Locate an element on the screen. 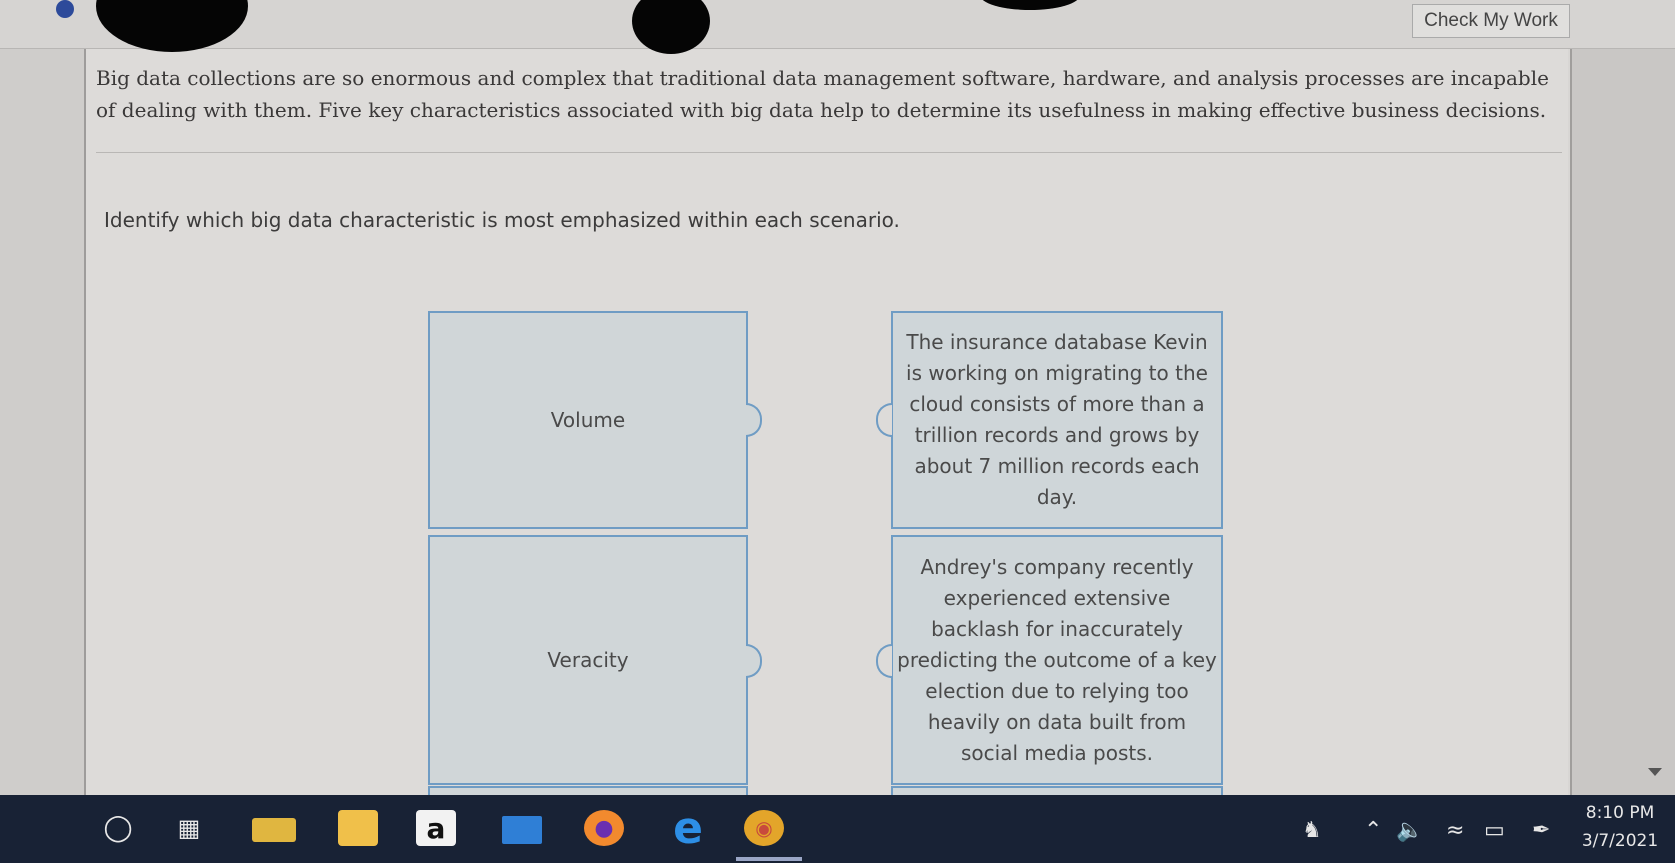  file-explorer-icon is located at coordinates (274, 830).